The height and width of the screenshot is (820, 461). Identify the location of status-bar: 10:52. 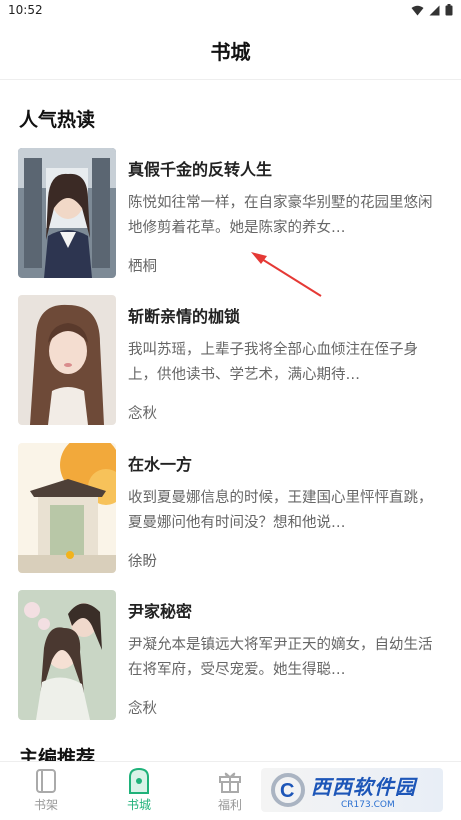
(230, 11).